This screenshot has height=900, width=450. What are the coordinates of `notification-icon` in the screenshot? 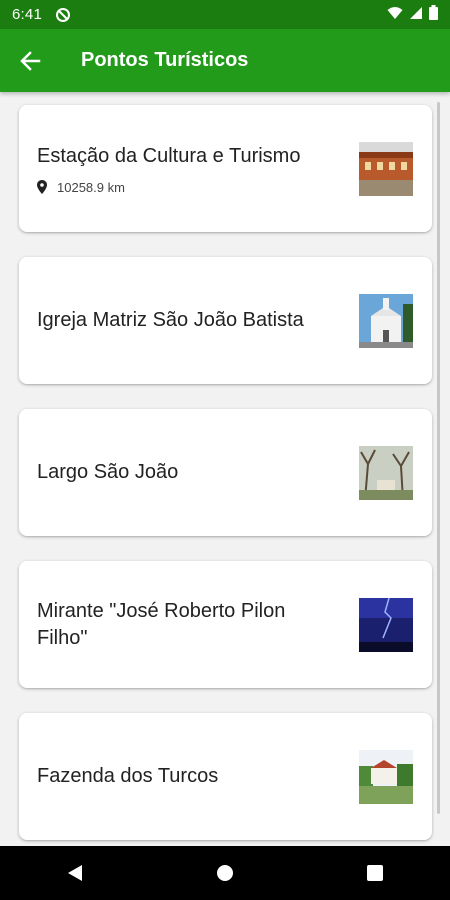 It's located at (63, 14).